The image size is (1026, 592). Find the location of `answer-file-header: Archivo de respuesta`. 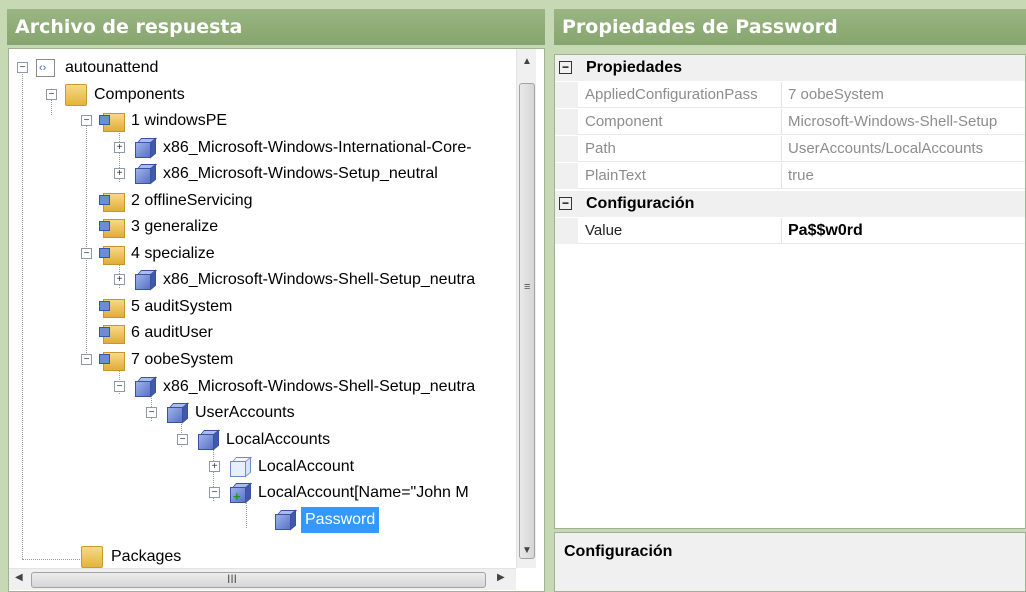

answer-file-header: Archivo de respuesta is located at coordinates (276, 27).